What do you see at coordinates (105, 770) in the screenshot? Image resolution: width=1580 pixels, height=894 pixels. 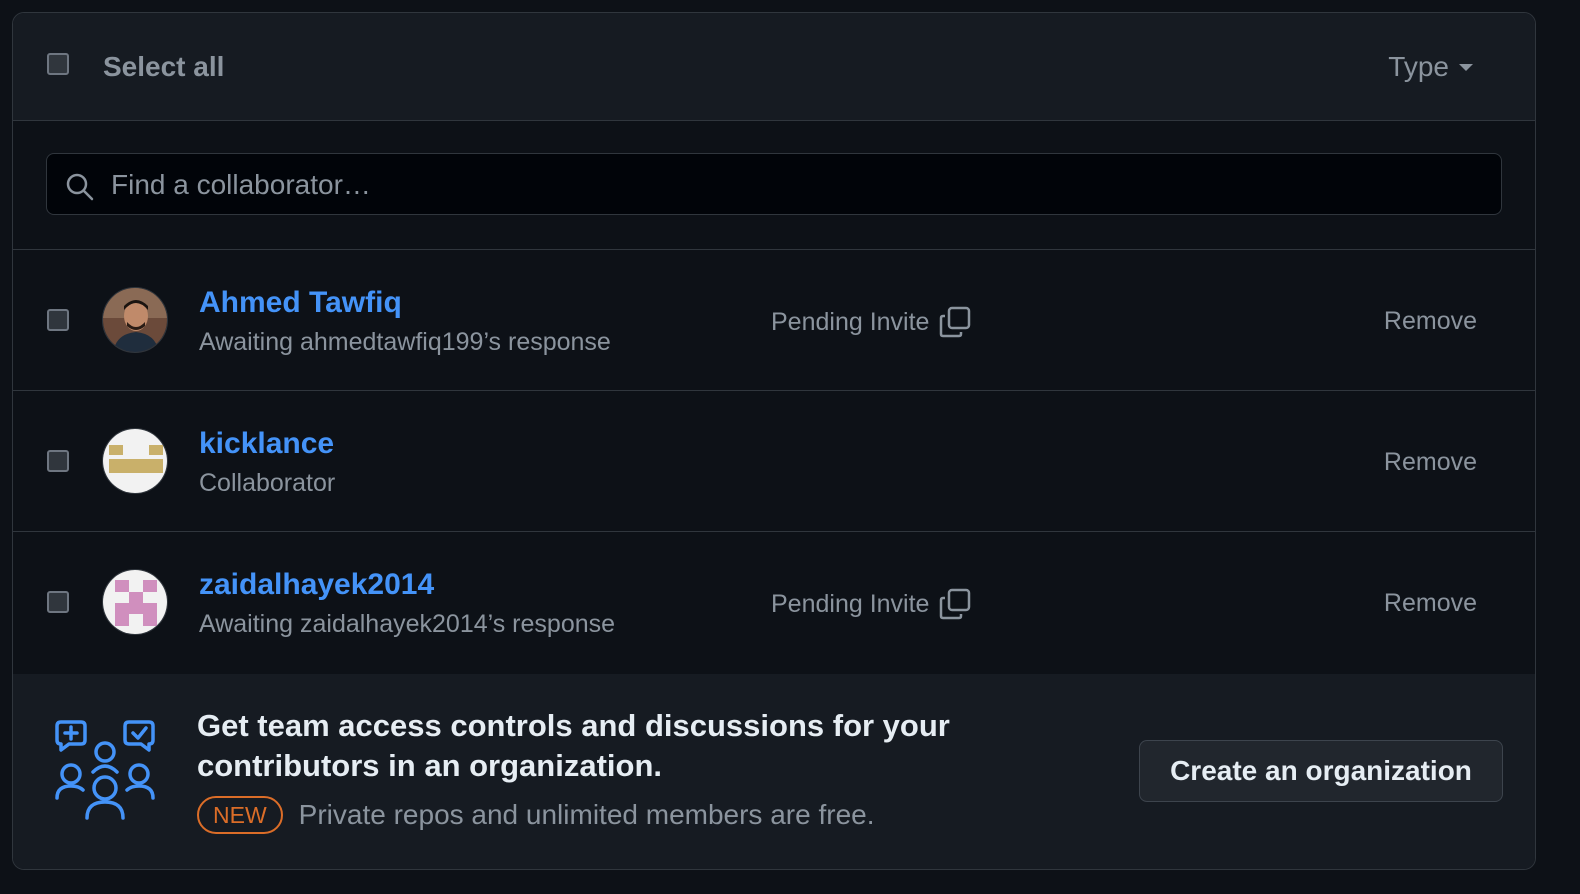 I see `people-icon` at bounding box center [105, 770].